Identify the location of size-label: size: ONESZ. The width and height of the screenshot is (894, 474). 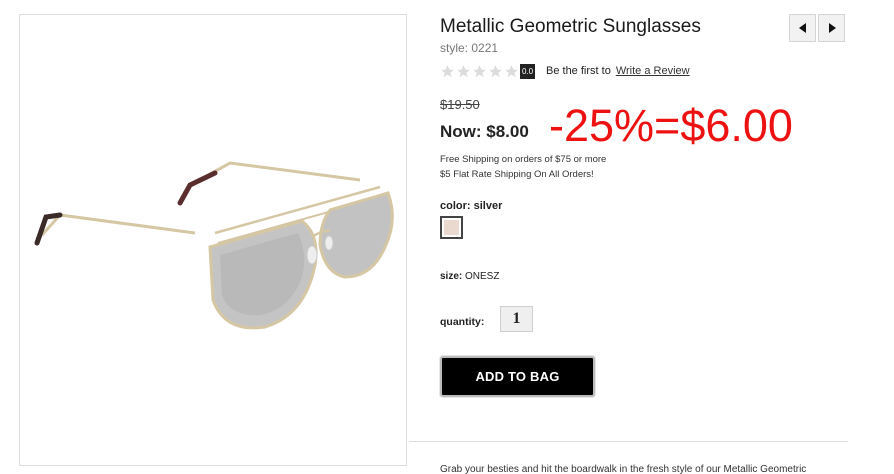
(469, 276).